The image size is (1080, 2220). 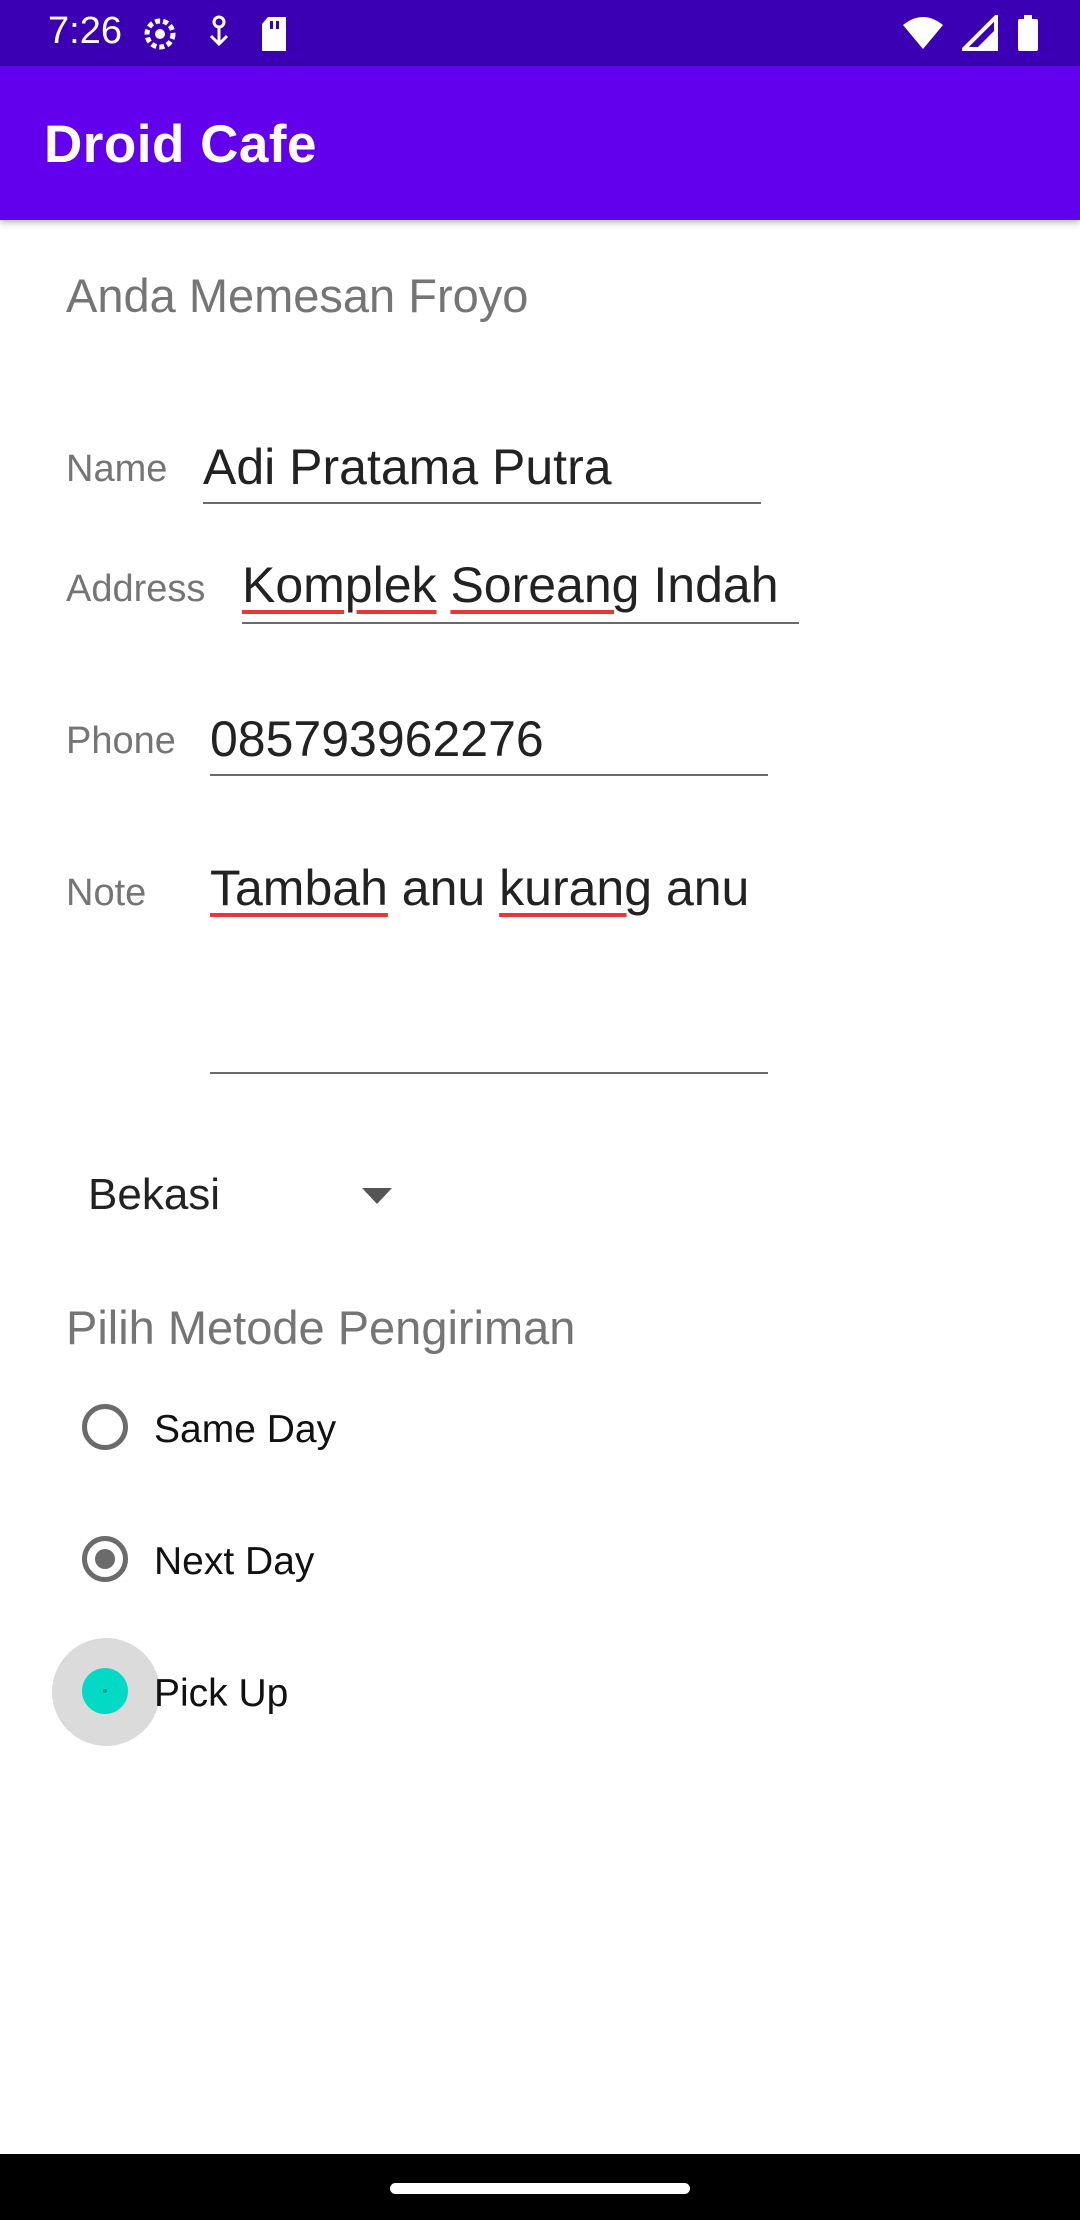 What do you see at coordinates (105, 1691) in the screenshot?
I see `radio-pressed-icon` at bounding box center [105, 1691].